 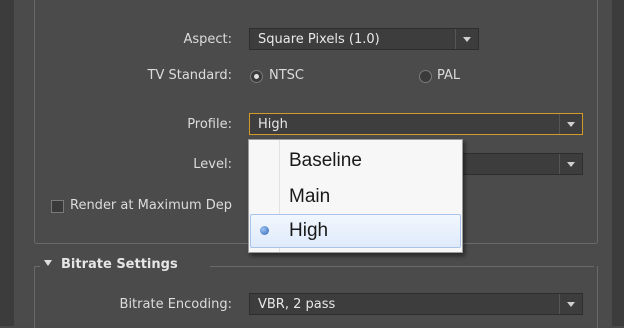 I want to click on disclosure-triangle-icon, so click(x=48, y=263).